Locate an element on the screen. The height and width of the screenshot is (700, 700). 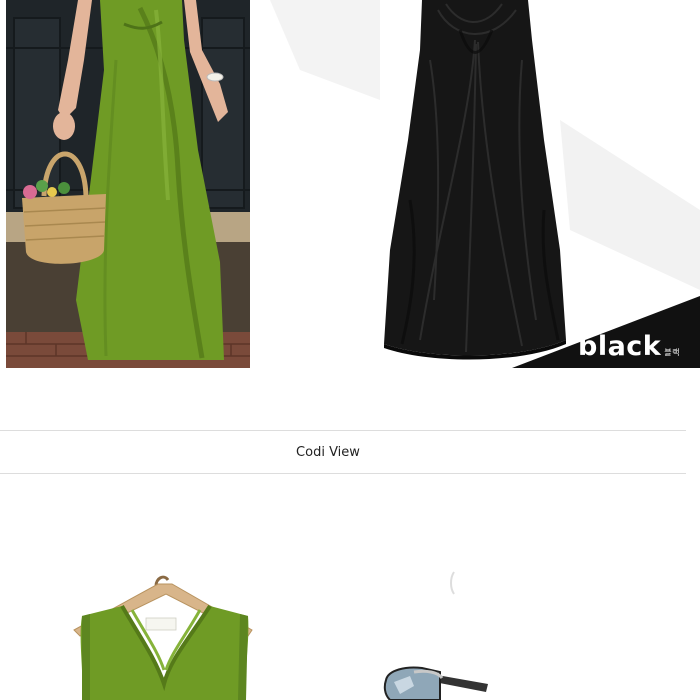
codi-view-title: Codi View is located at coordinates (328, 452).